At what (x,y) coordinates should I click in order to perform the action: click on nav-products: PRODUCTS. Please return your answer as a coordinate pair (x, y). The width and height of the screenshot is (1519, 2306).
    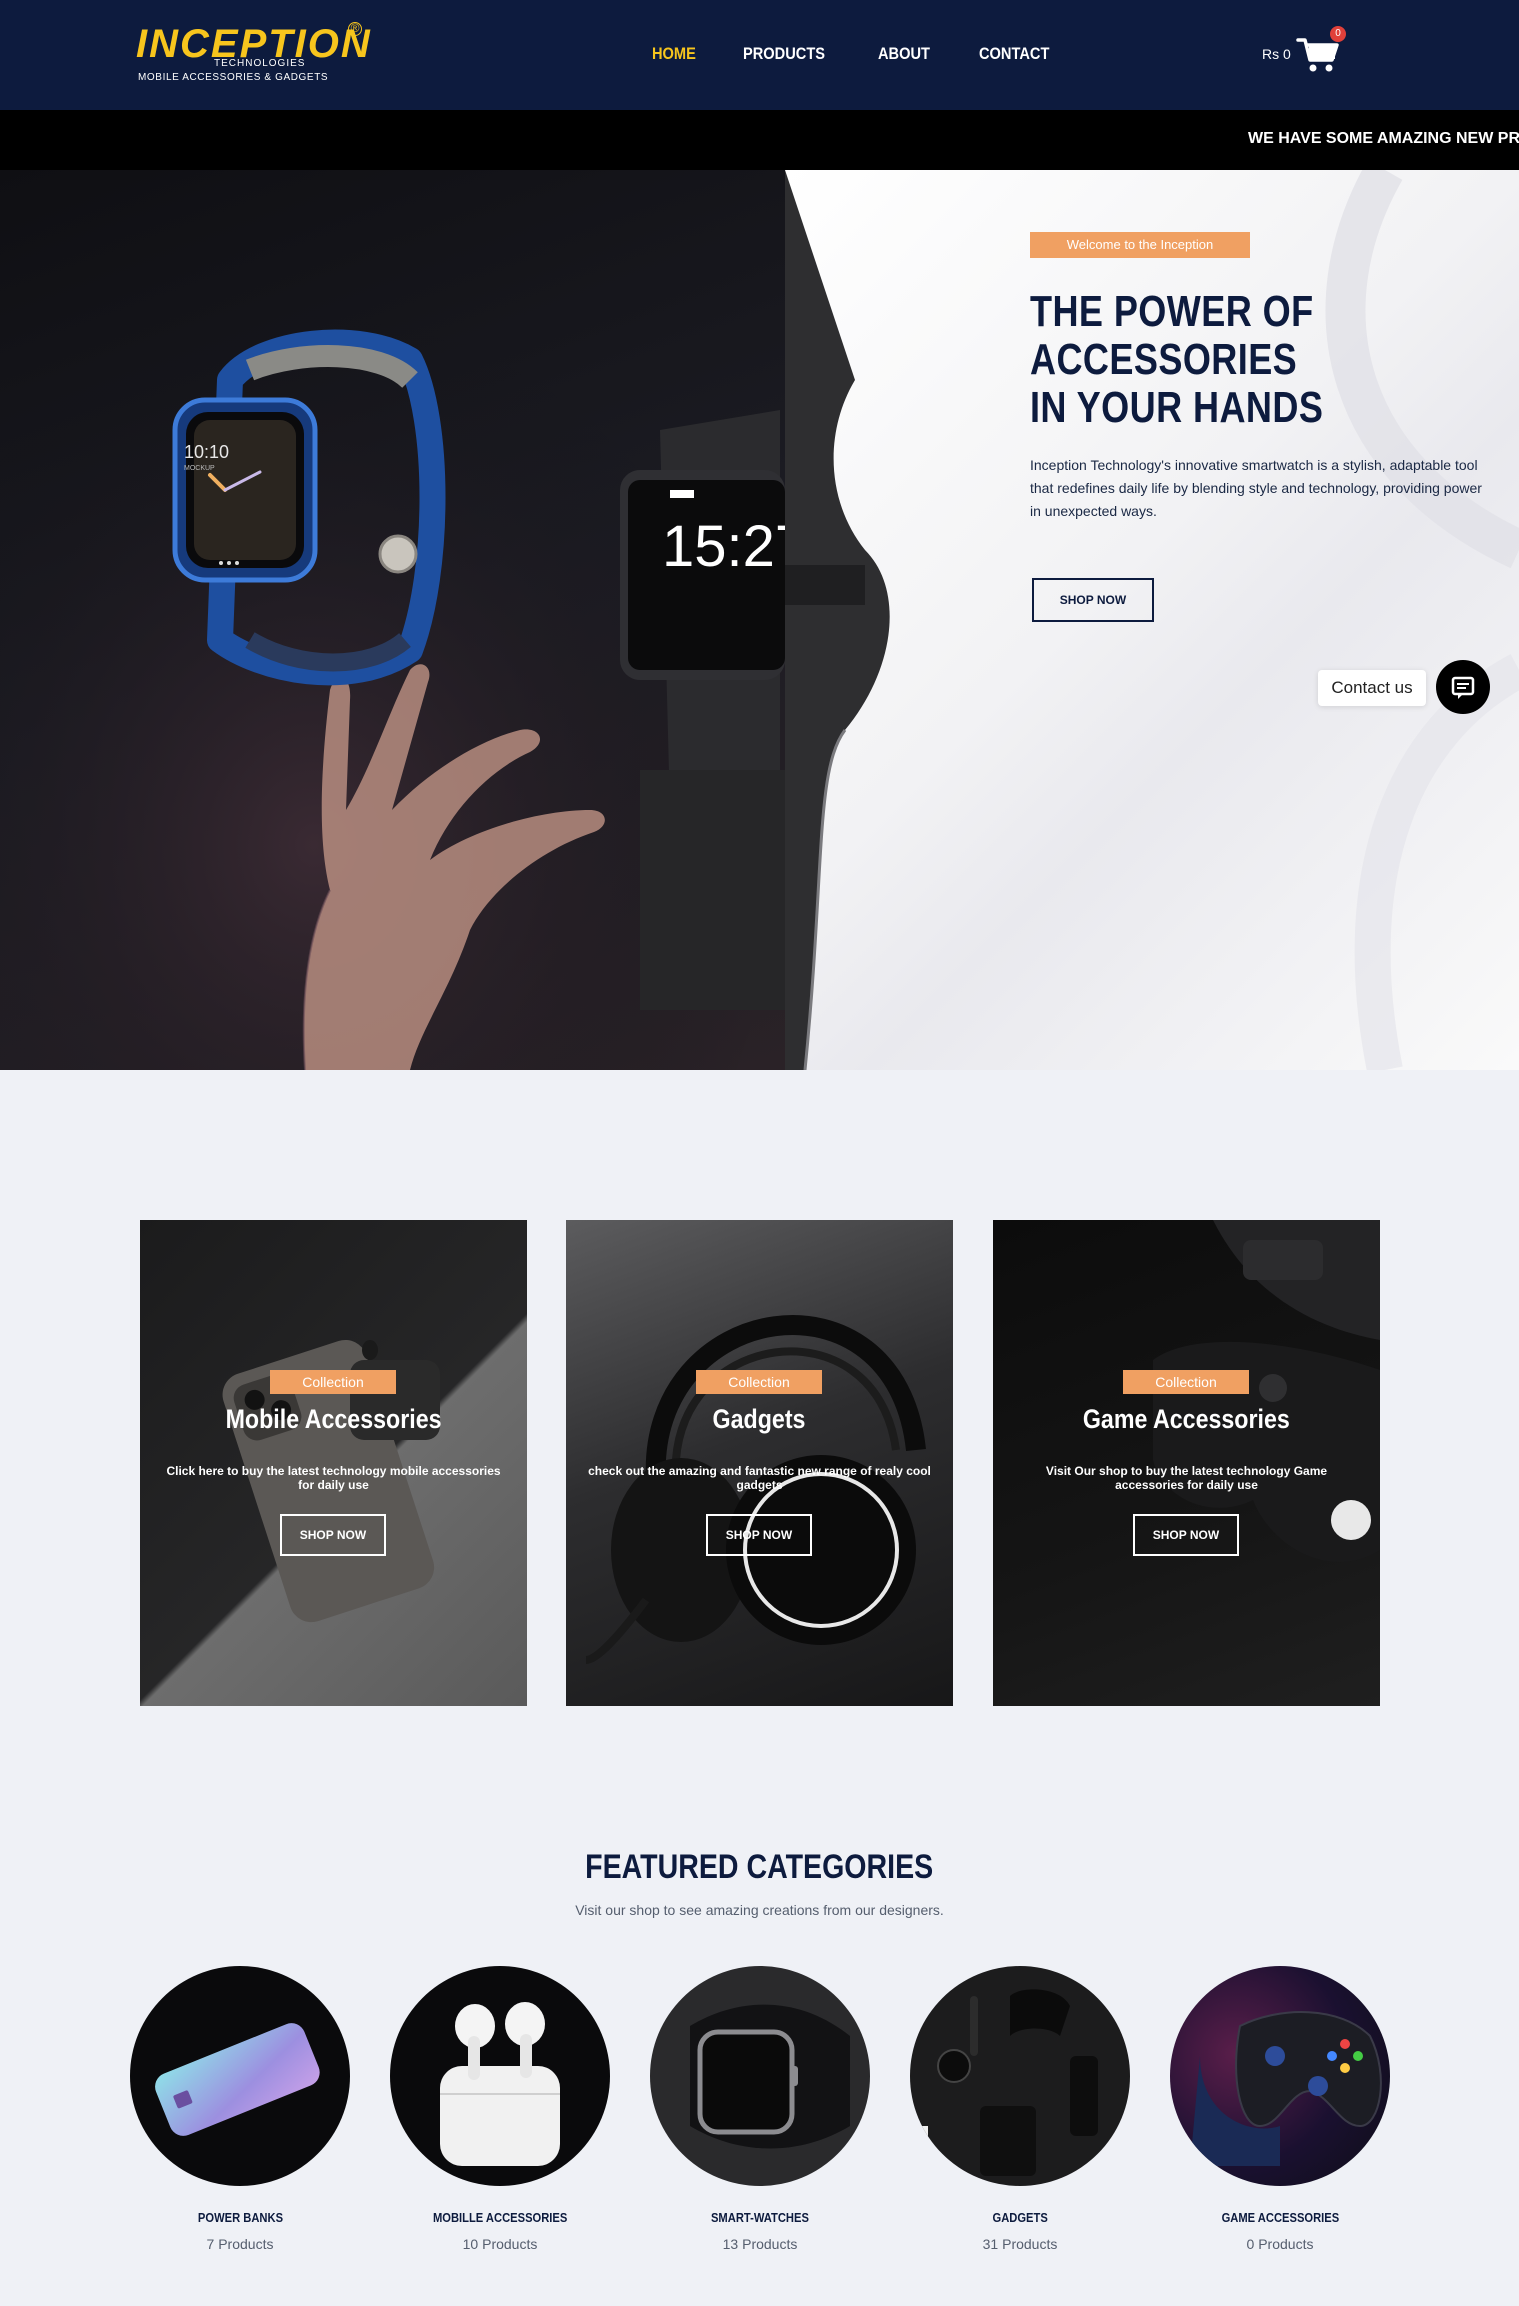
    Looking at the image, I should click on (784, 54).